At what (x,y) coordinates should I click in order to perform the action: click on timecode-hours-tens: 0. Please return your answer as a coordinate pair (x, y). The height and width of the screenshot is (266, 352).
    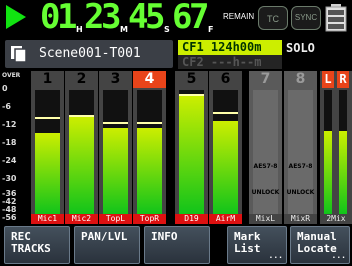
    Looking at the image, I should click on (50, 18).